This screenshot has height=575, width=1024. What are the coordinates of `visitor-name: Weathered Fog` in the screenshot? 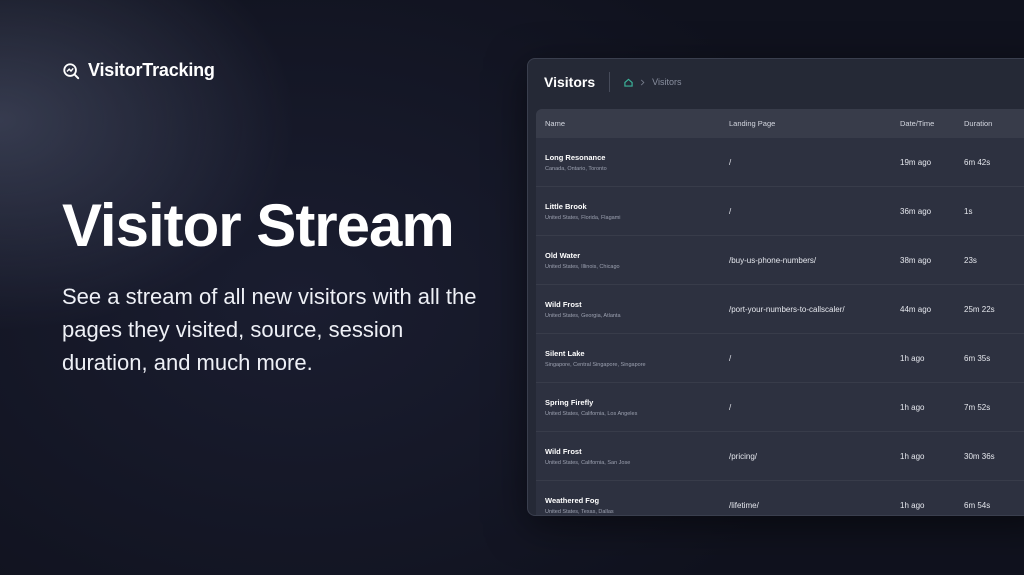 It's located at (637, 500).